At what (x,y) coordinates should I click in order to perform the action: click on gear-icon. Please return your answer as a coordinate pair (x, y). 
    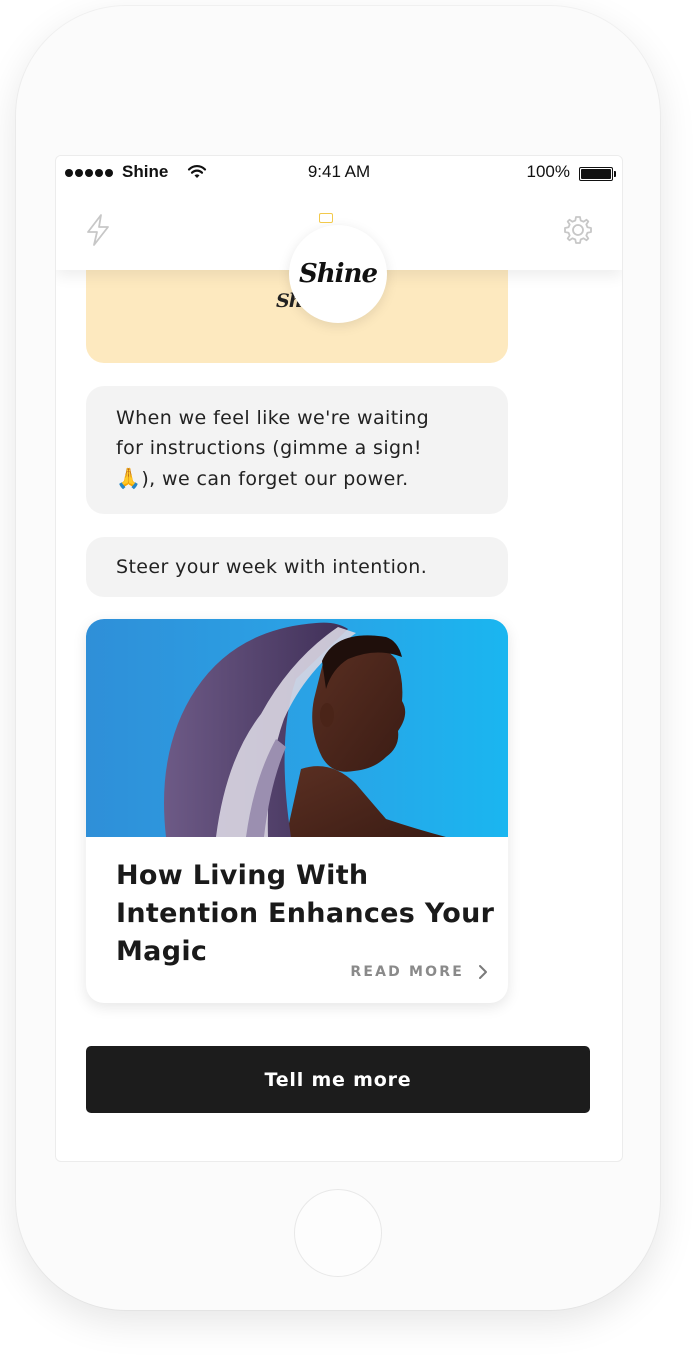
    Looking at the image, I should click on (578, 230).